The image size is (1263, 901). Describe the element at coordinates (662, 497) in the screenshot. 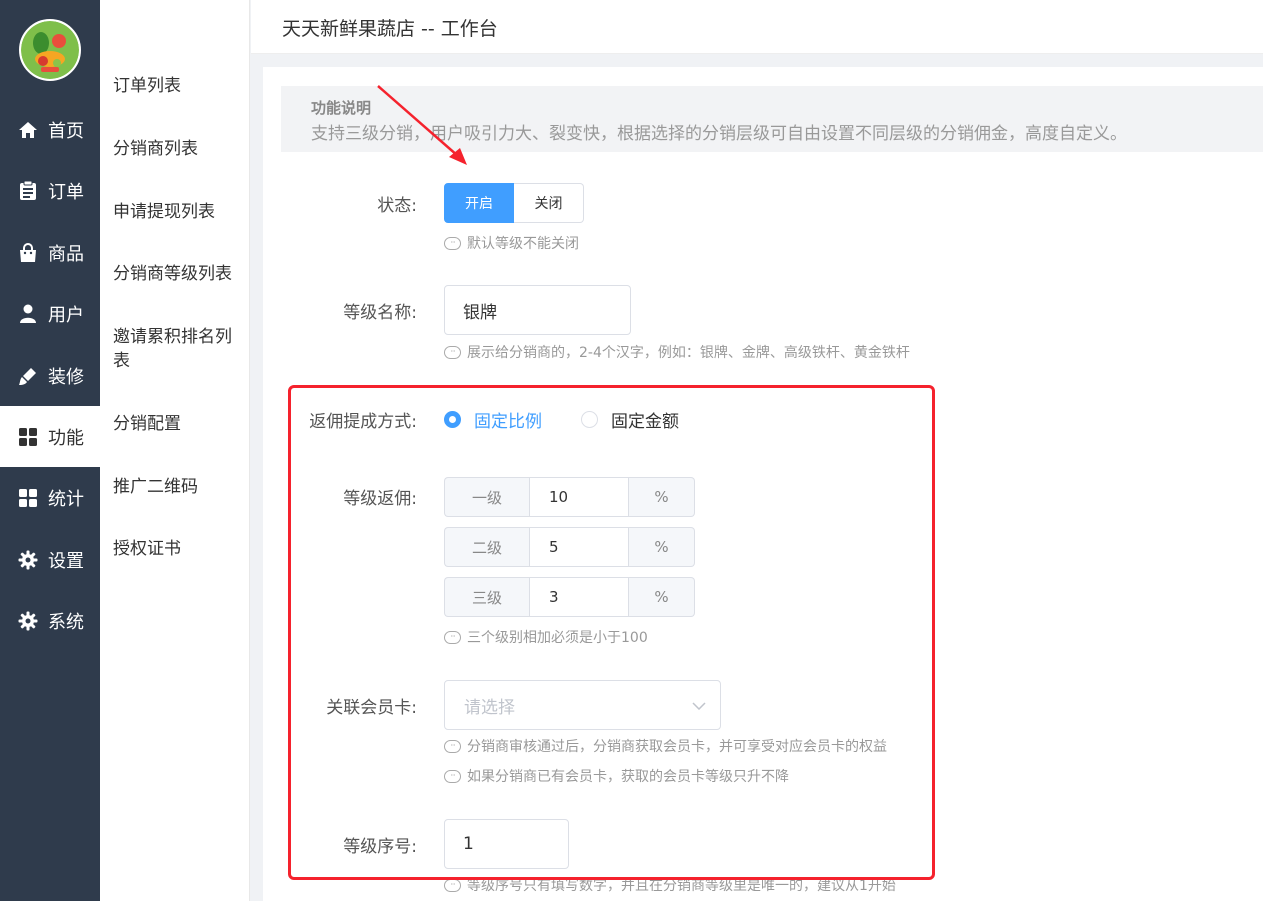

I see `rebate-level-1-unit: %` at that location.